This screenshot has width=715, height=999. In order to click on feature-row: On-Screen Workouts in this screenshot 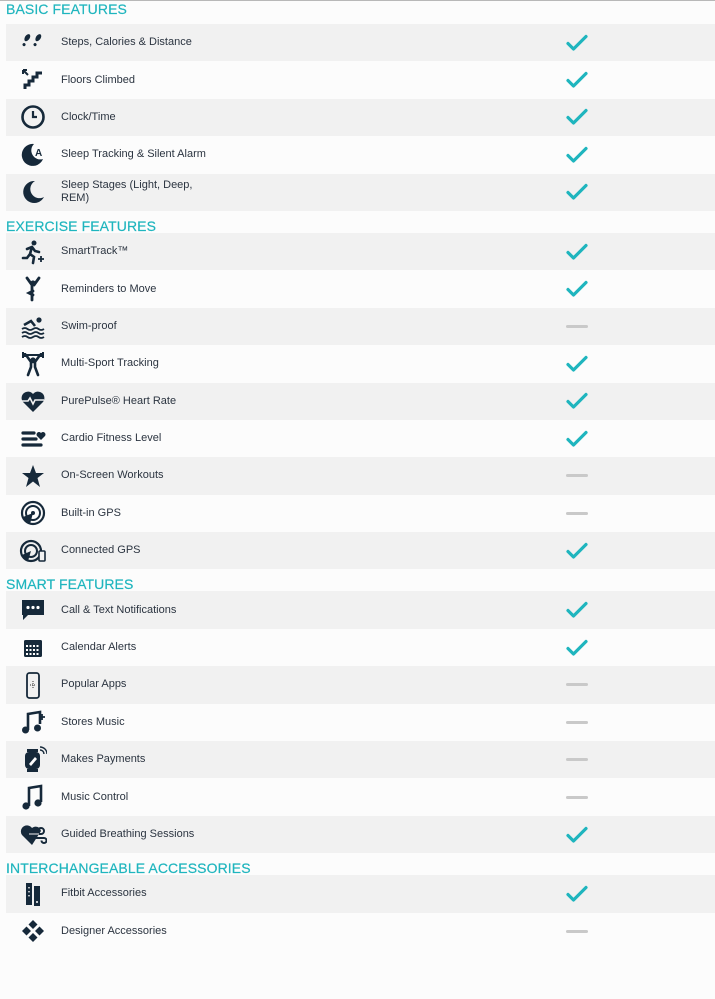, I will do `click(360, 476)`.